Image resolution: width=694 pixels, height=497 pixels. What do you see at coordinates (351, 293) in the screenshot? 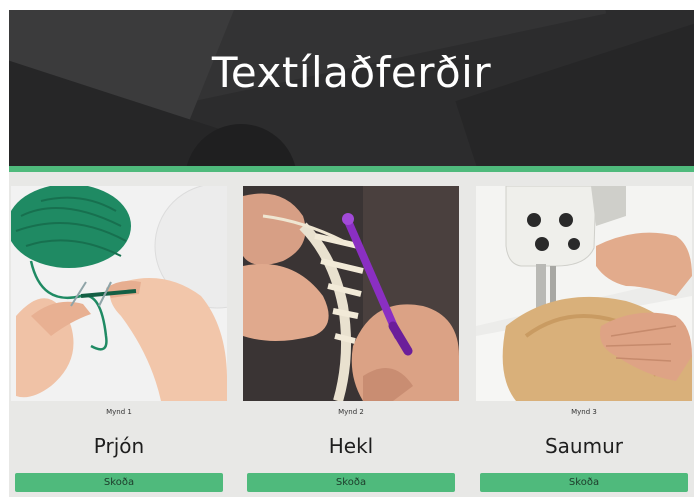
I see `crochet-photo` at bounding box center [351, 293].